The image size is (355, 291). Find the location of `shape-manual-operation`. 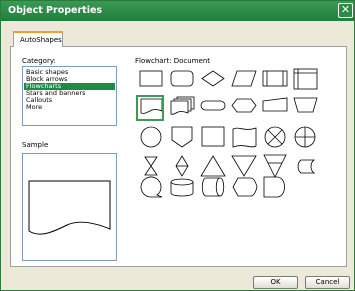

shape-manual-operation is located at coordinates (305, 105).